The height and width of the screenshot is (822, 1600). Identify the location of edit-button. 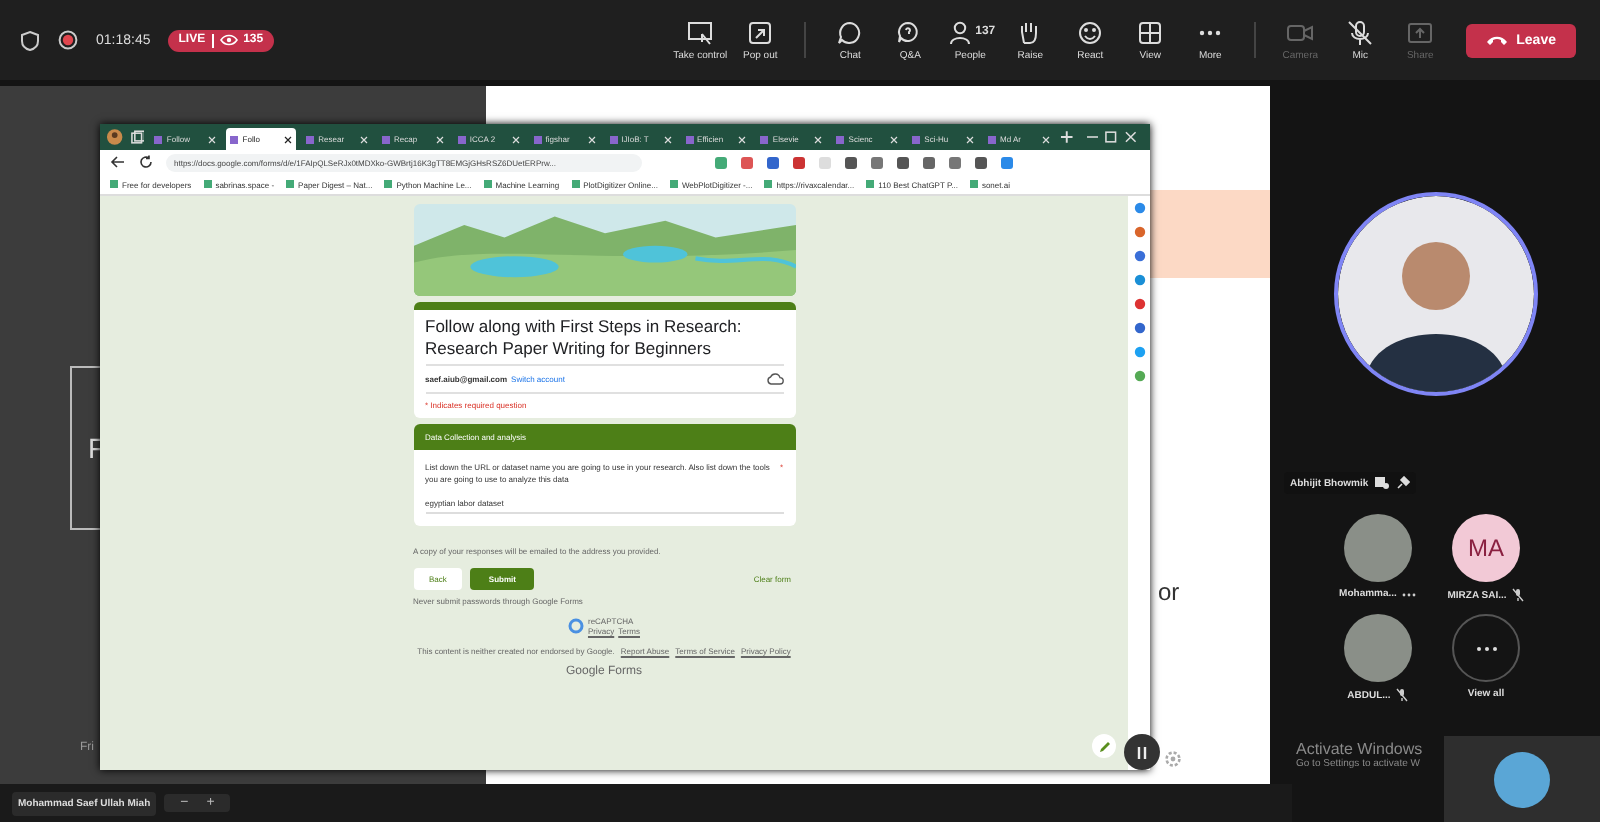
(1104, 746).